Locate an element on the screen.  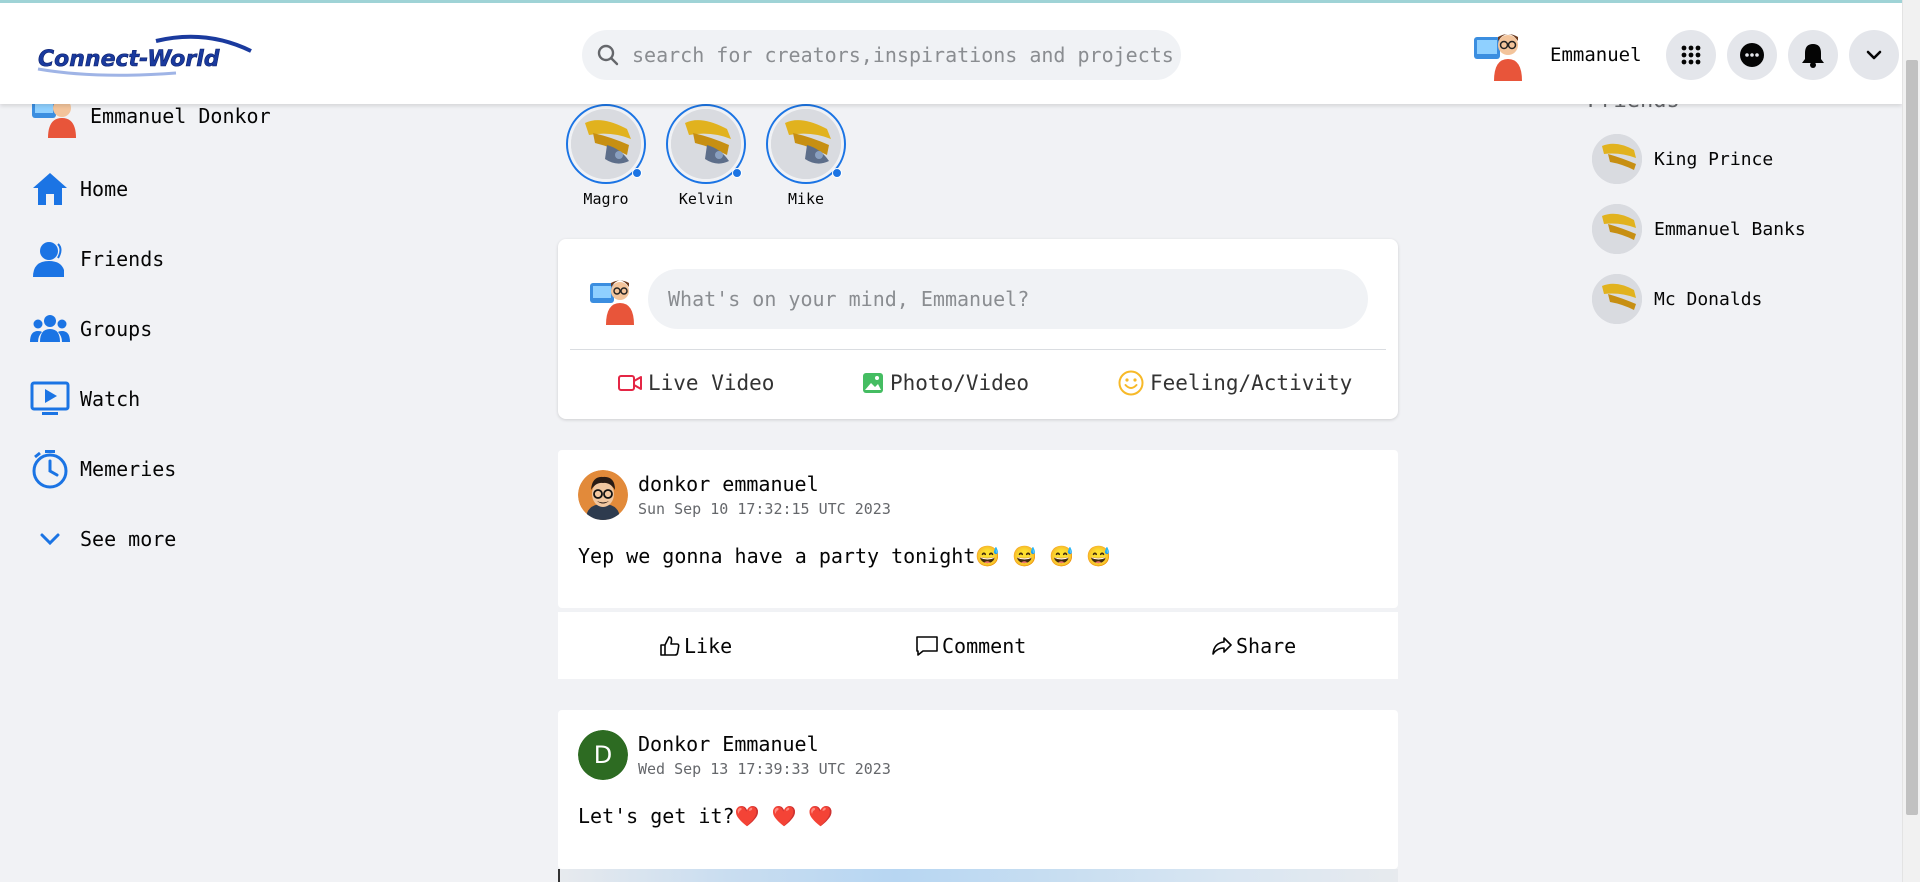
sidebar-item-label: Groups is located at coordinates (116, 329).